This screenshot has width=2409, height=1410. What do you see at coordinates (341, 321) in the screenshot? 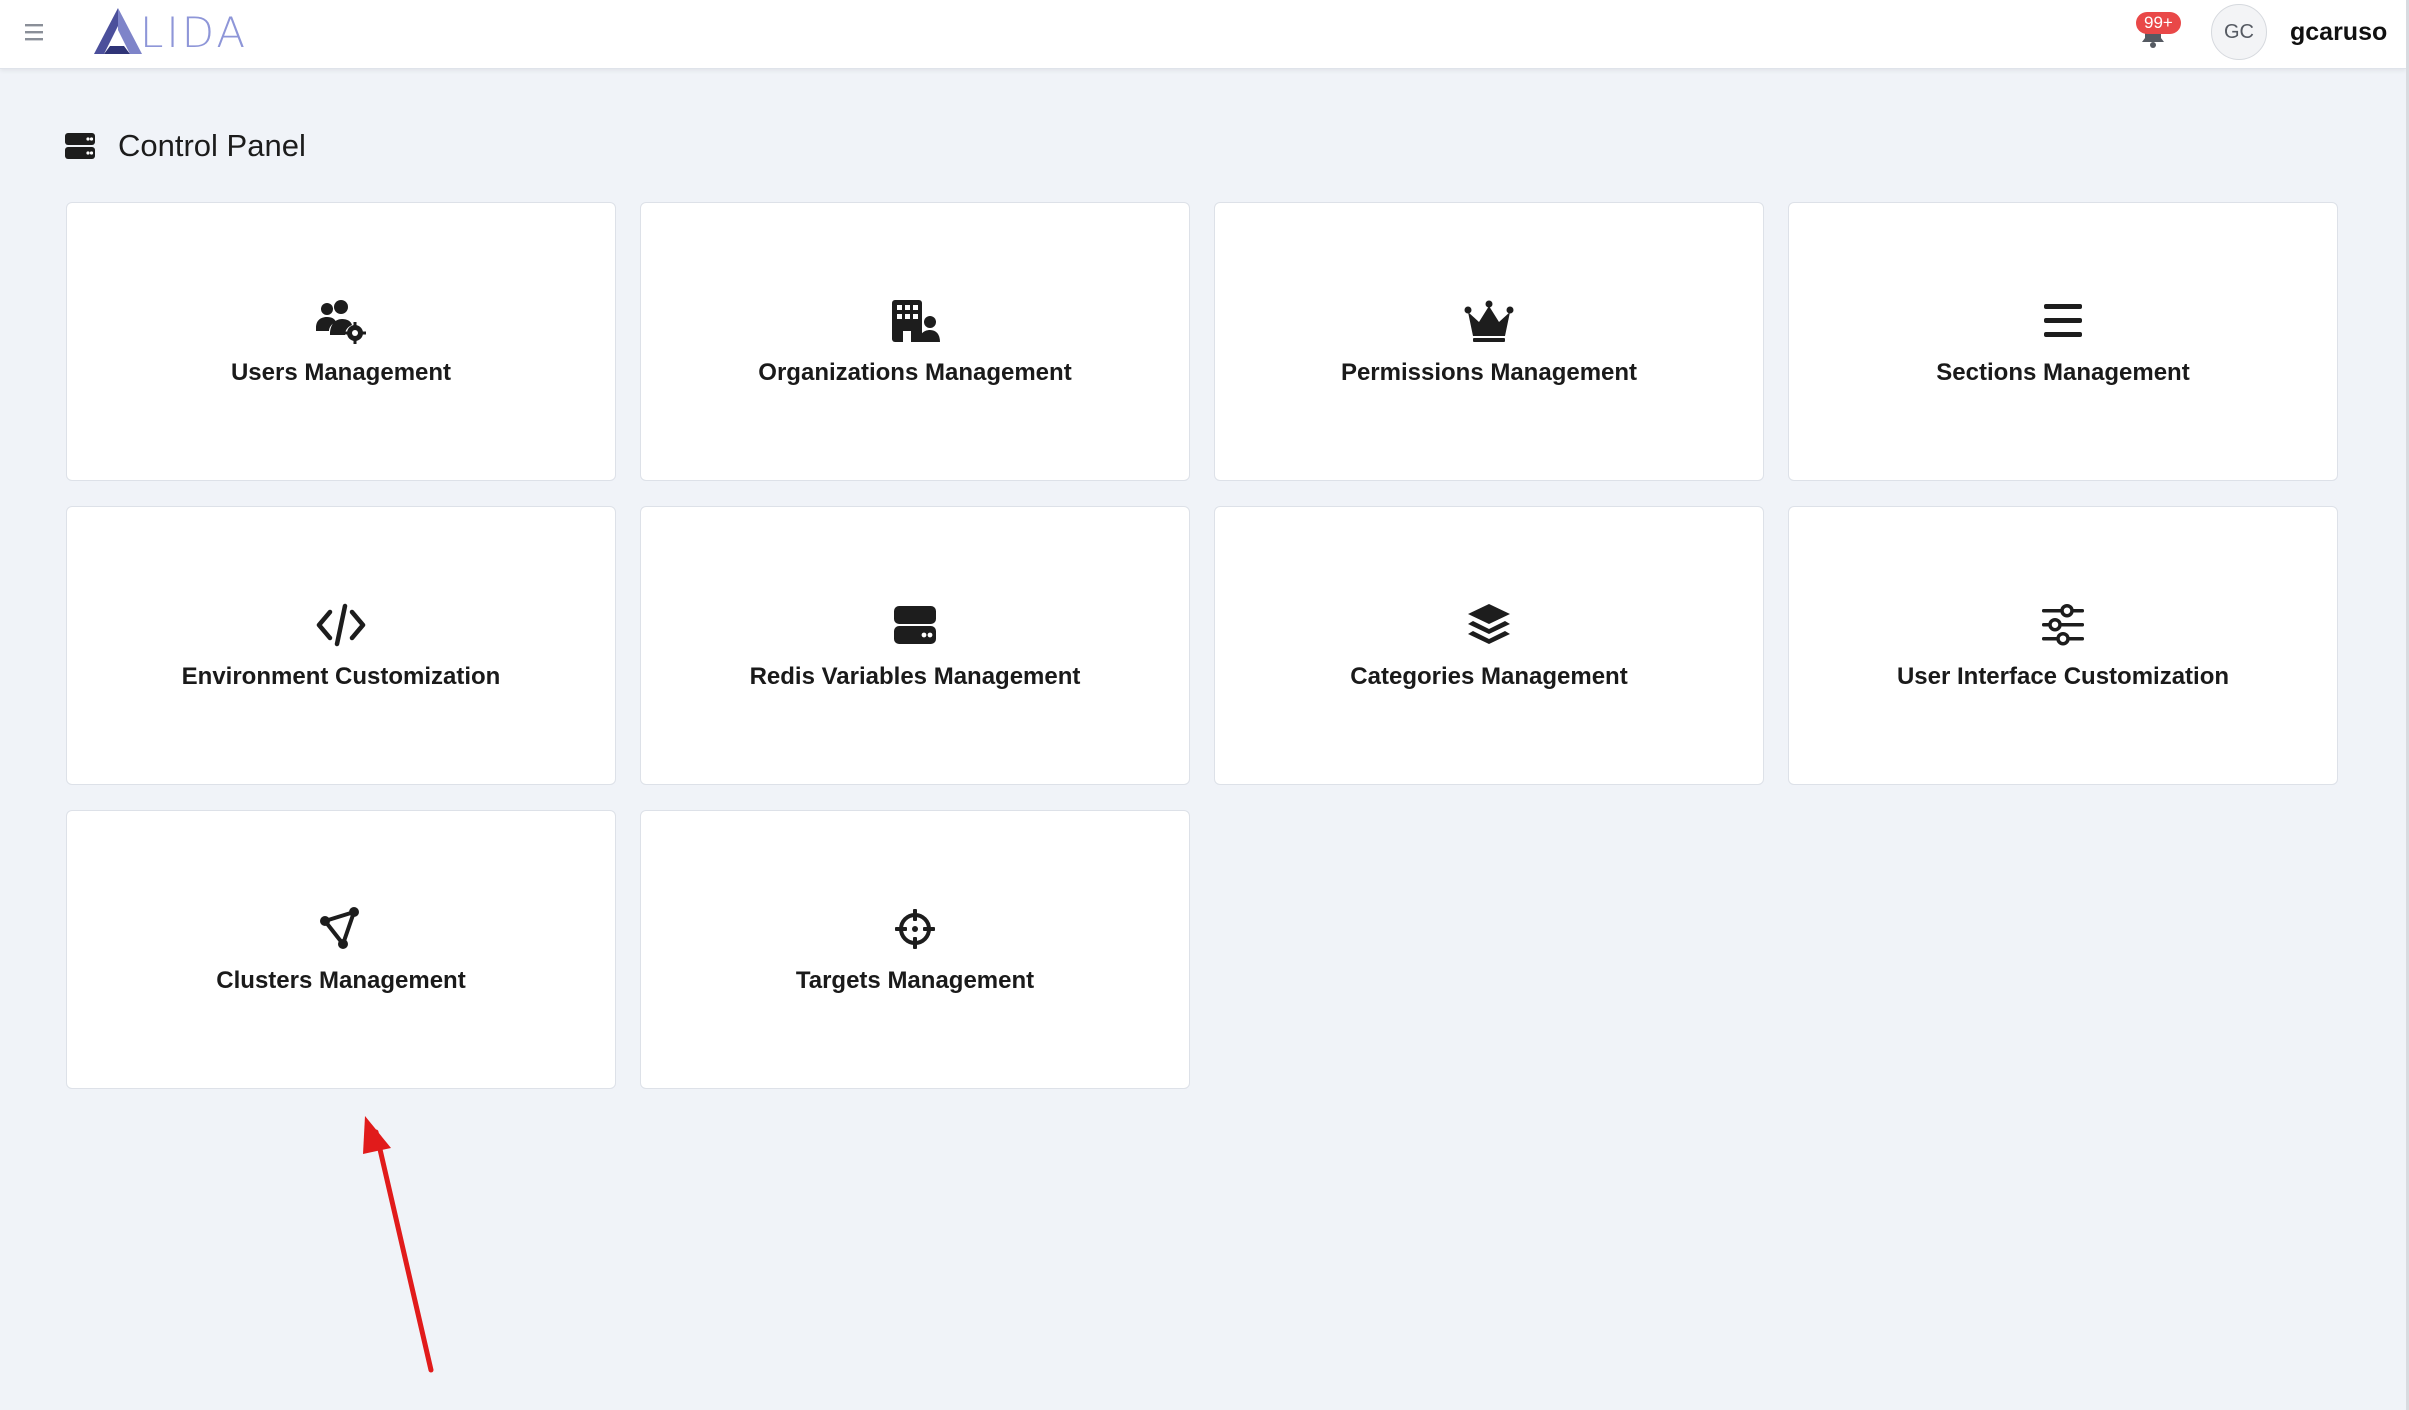
I see `users-cog-icon` at bounding box center [341, 321].